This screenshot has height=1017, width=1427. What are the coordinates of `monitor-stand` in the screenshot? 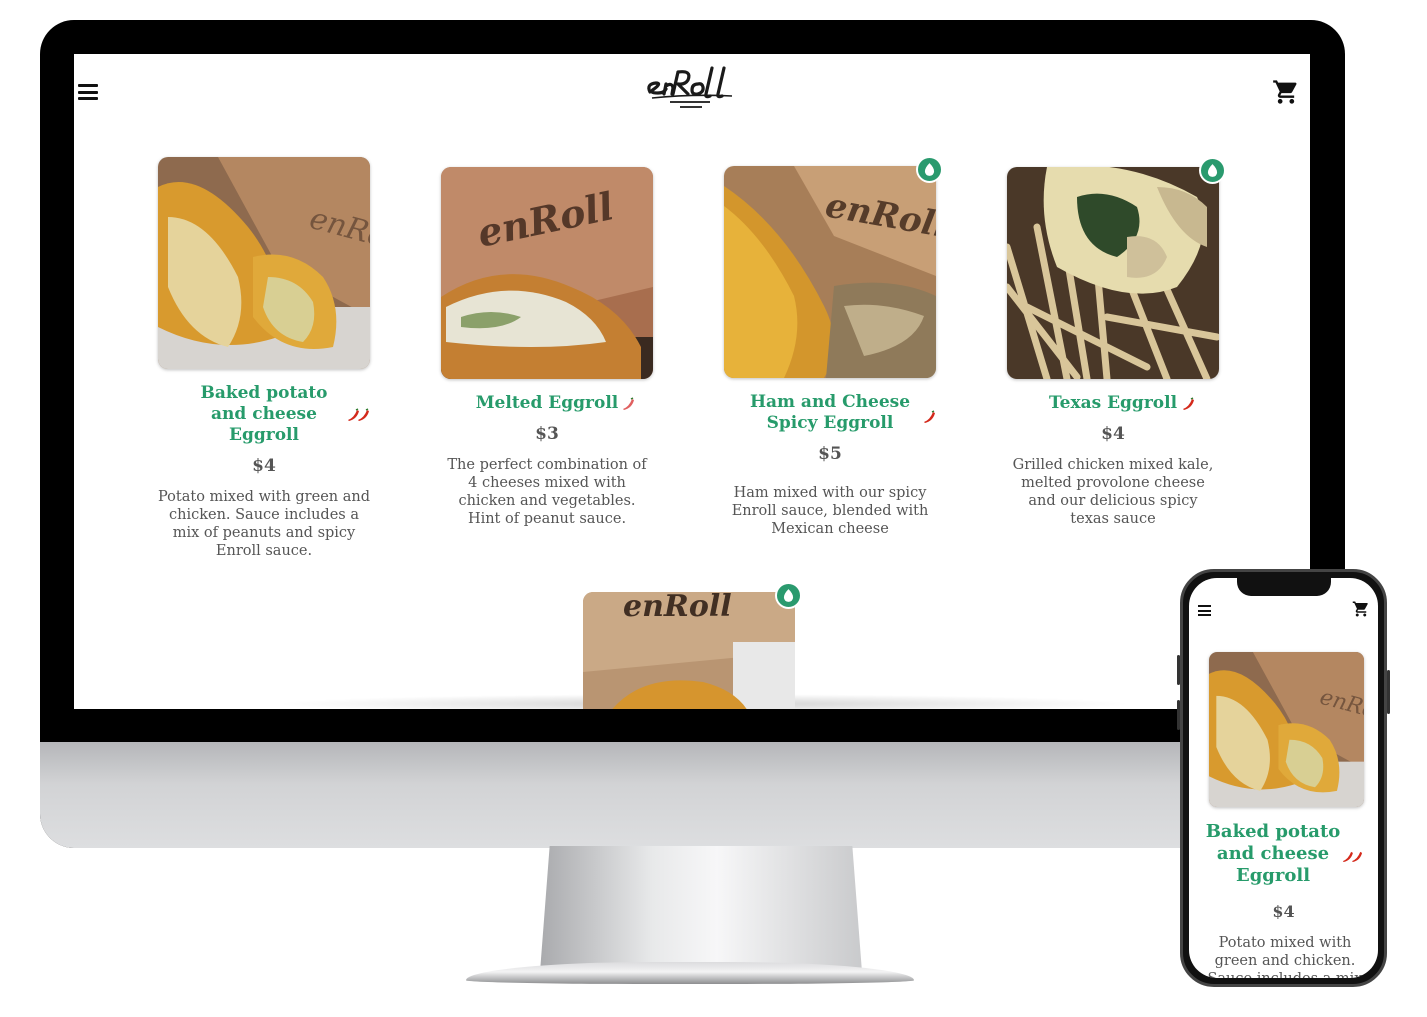 It's located at (701, 909).